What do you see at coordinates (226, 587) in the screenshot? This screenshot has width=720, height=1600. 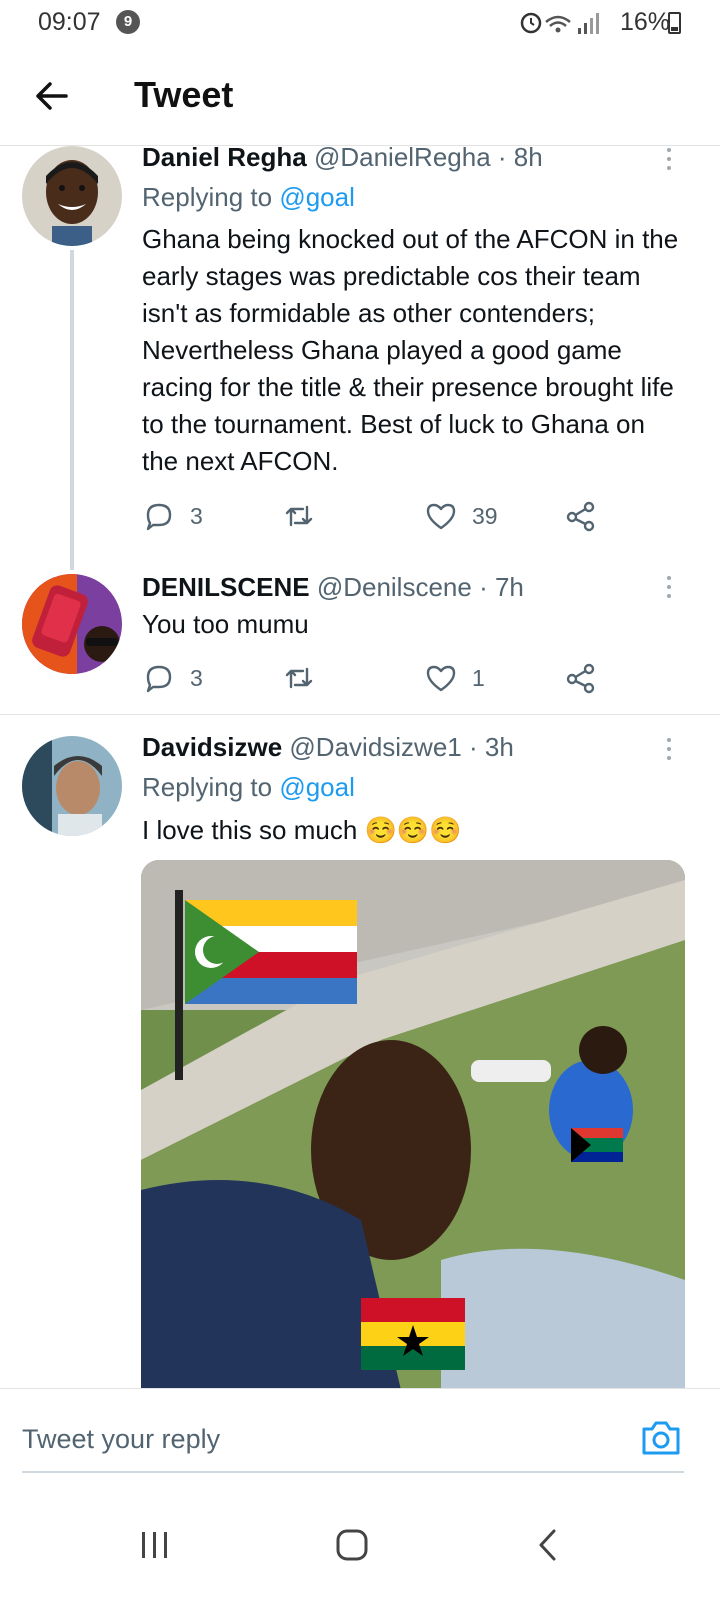 I see `author-name: DENILSCENE` at bounding box center [226, 587].